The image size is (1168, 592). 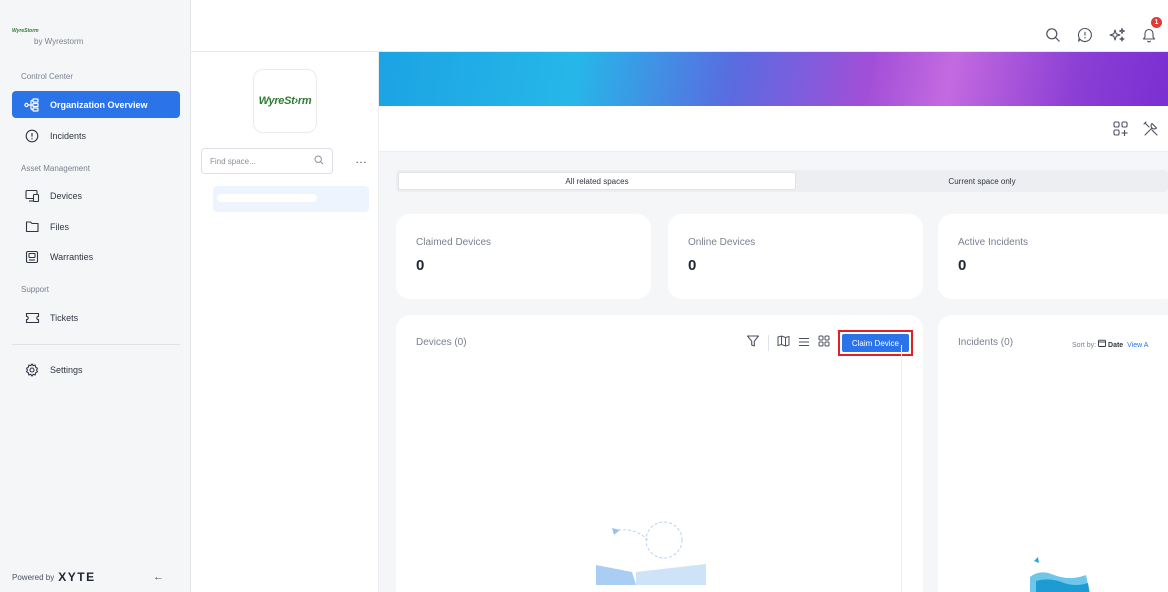 I want to click on notification-badge: 1, so click(x=1156, y=22).